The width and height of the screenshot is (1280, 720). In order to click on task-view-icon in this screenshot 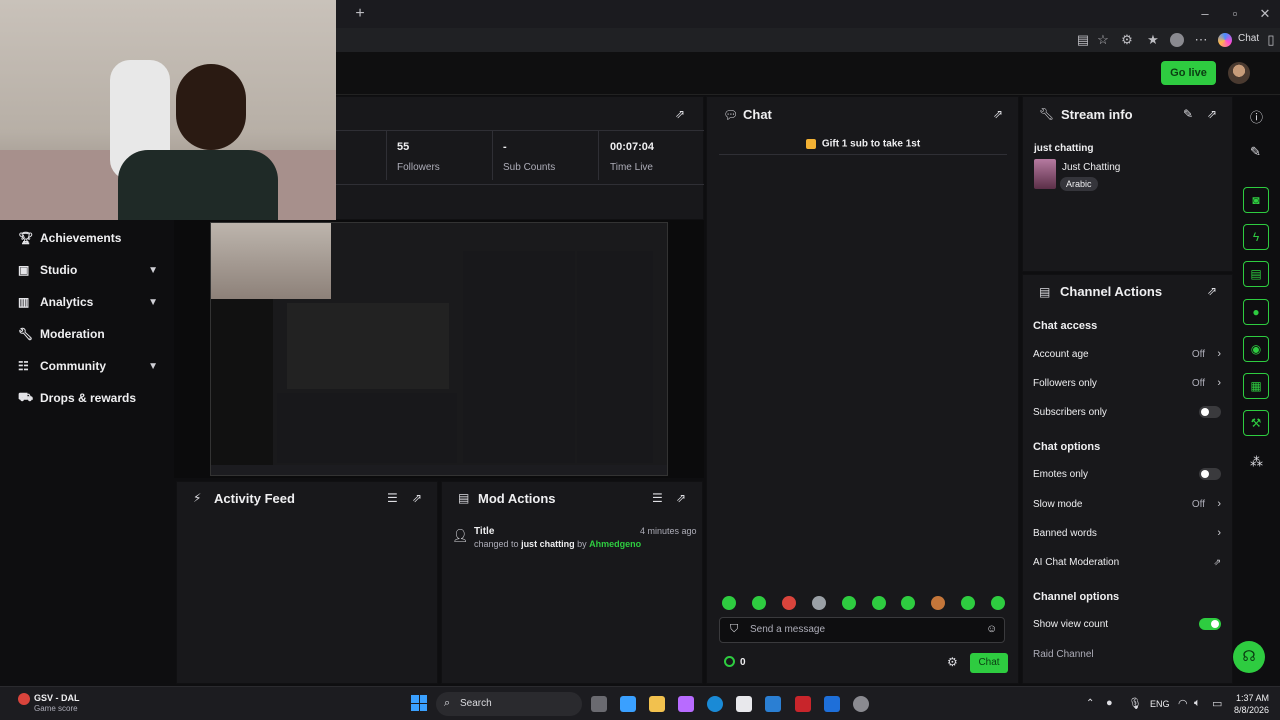, I will do `click(599, 704)`.